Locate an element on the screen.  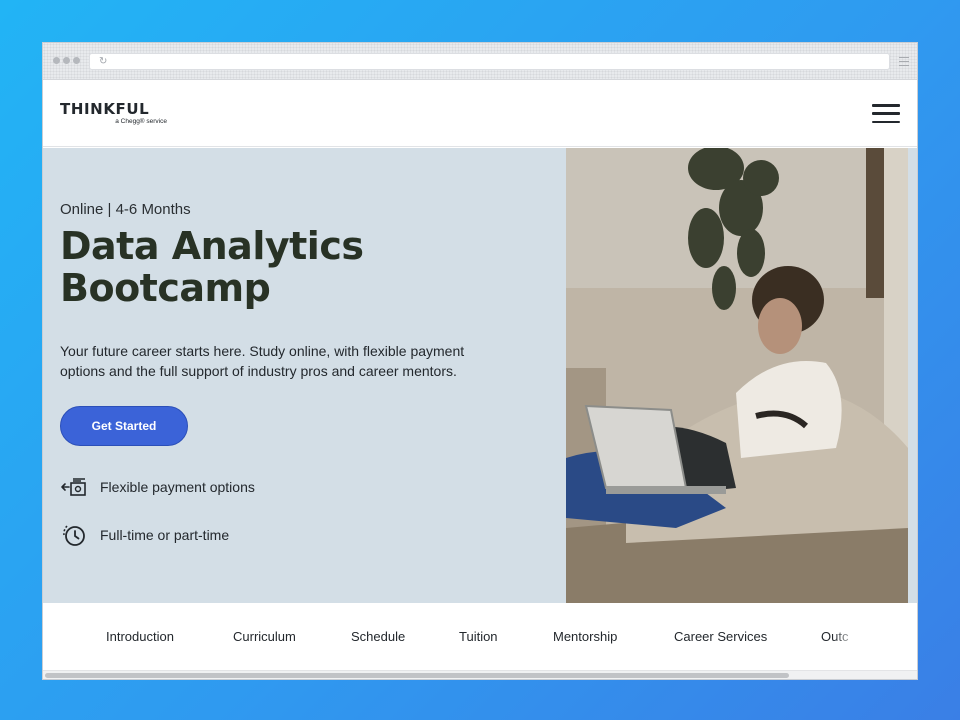
reload-icon: ↻ is located at coordinates (103, 62).